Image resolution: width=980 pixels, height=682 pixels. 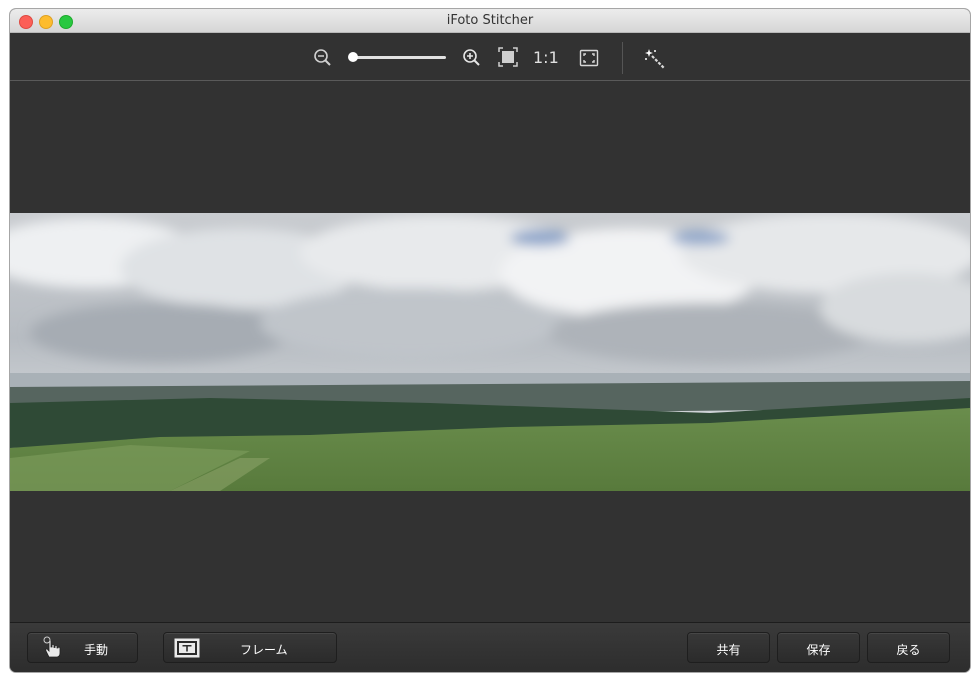 What do you see at coordinates (264, 650) in the screenshot?
I see `frame-button-label: フレーム` at bounding box center [264, 650].